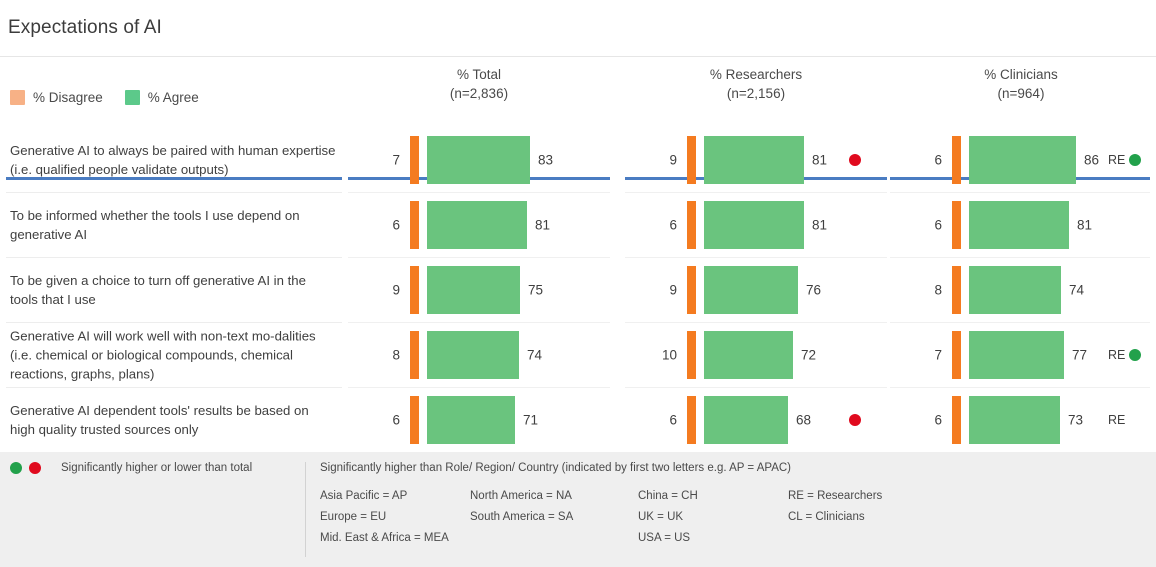  I want to click on title-bar: Expectations of AI, so click(578, 28).